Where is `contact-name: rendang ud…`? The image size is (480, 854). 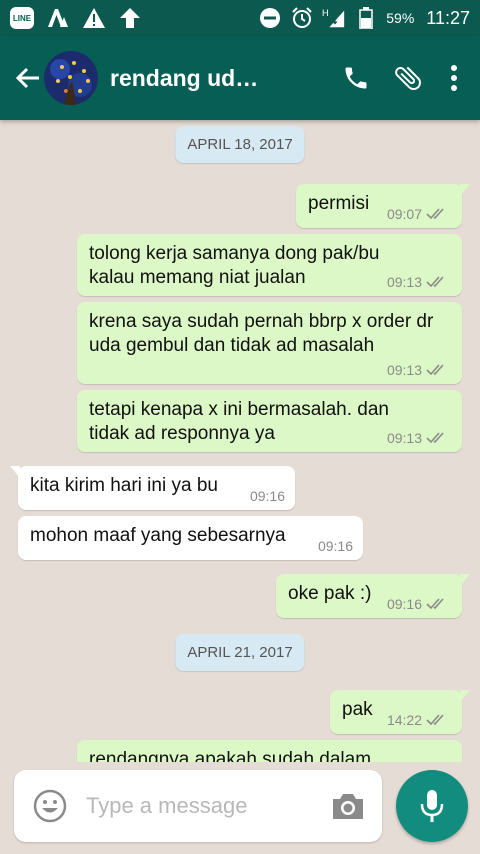 contact-name: rendang ud… is located at coordinates (220, 78).